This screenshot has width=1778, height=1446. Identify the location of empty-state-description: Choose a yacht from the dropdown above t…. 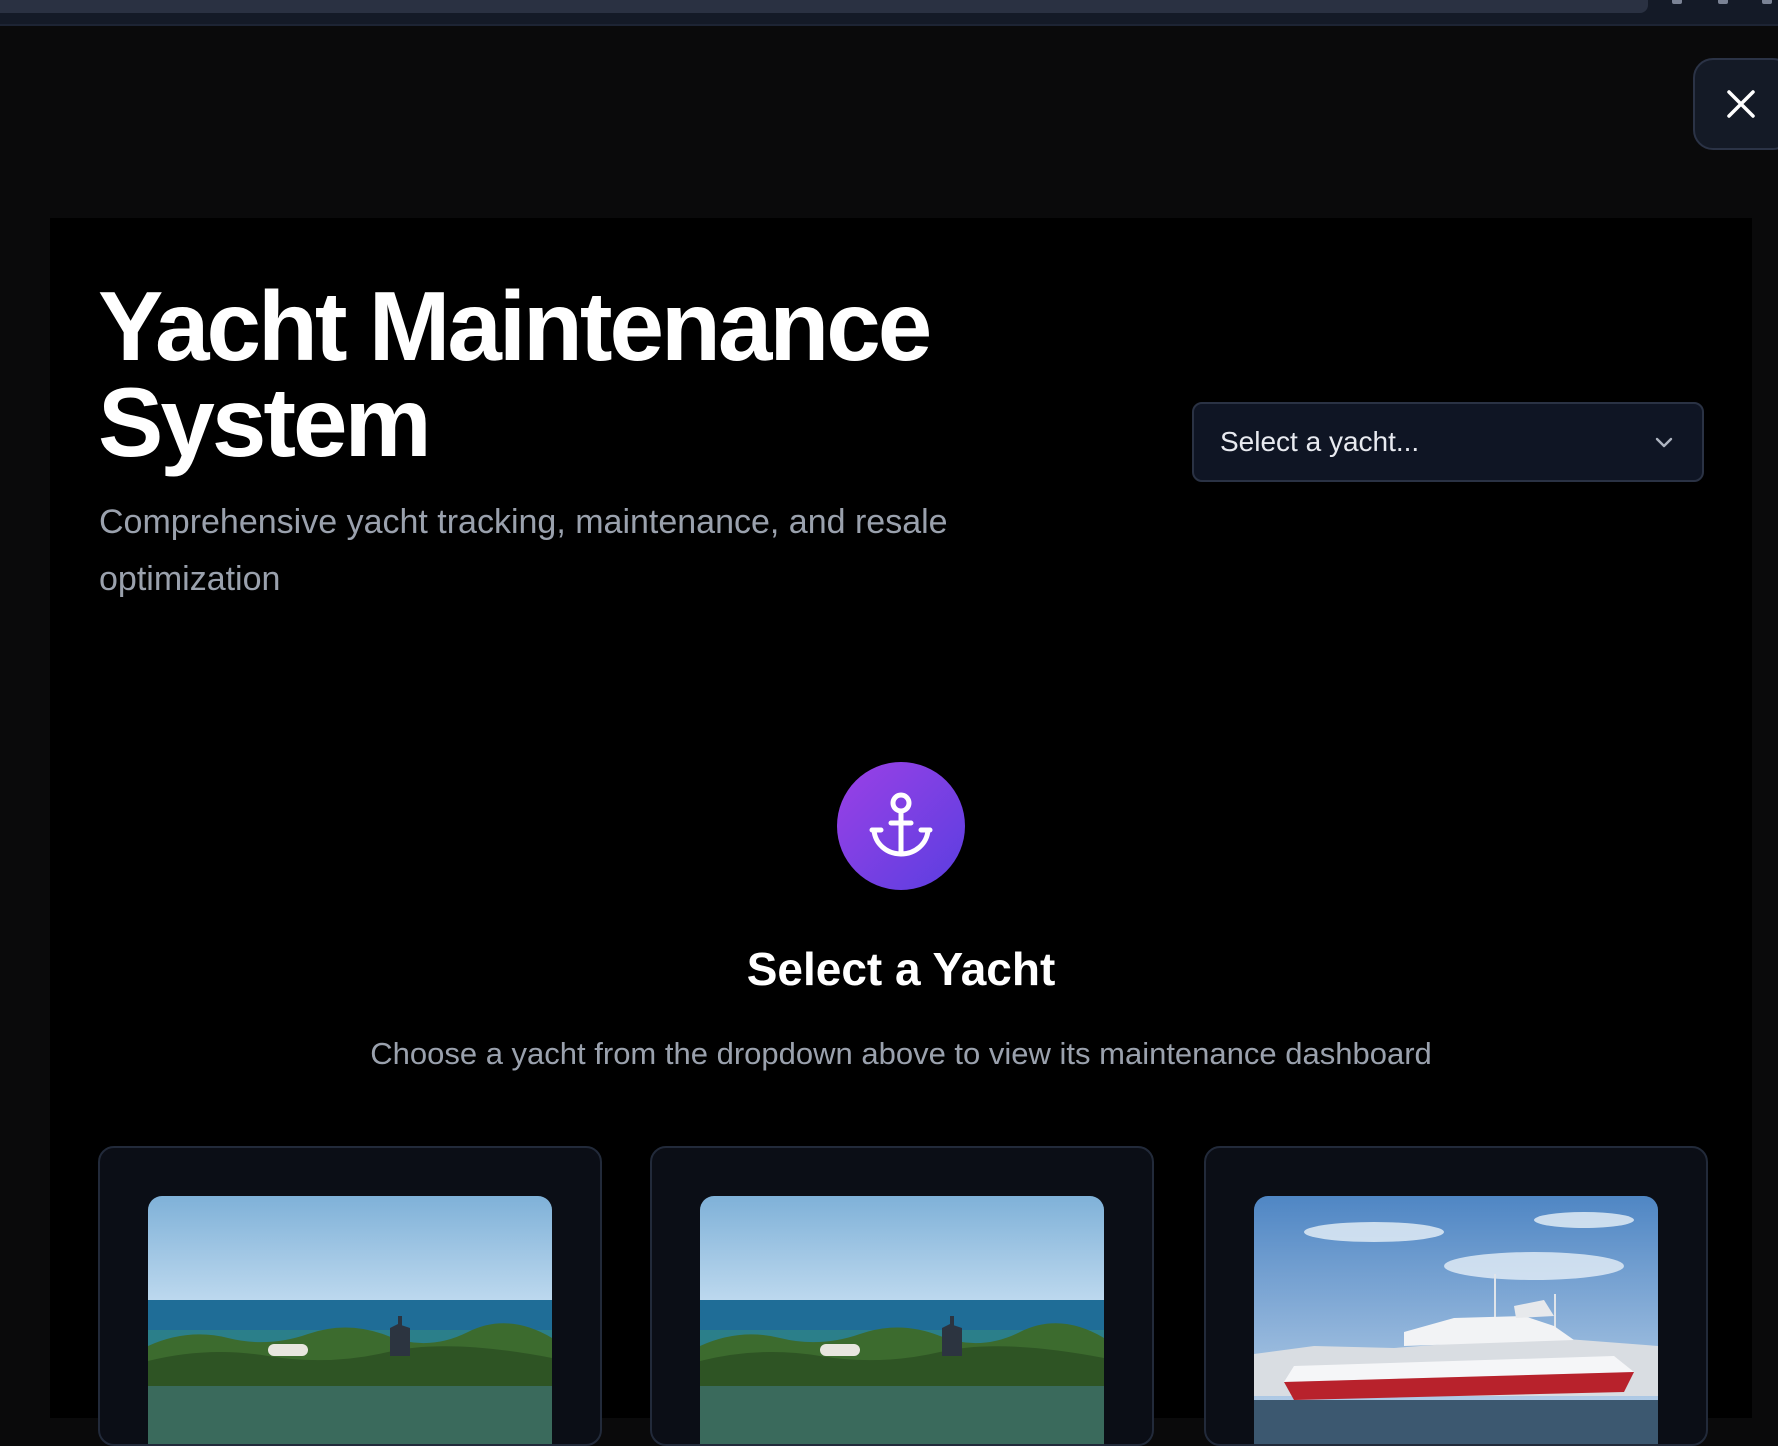
(901, 1053).